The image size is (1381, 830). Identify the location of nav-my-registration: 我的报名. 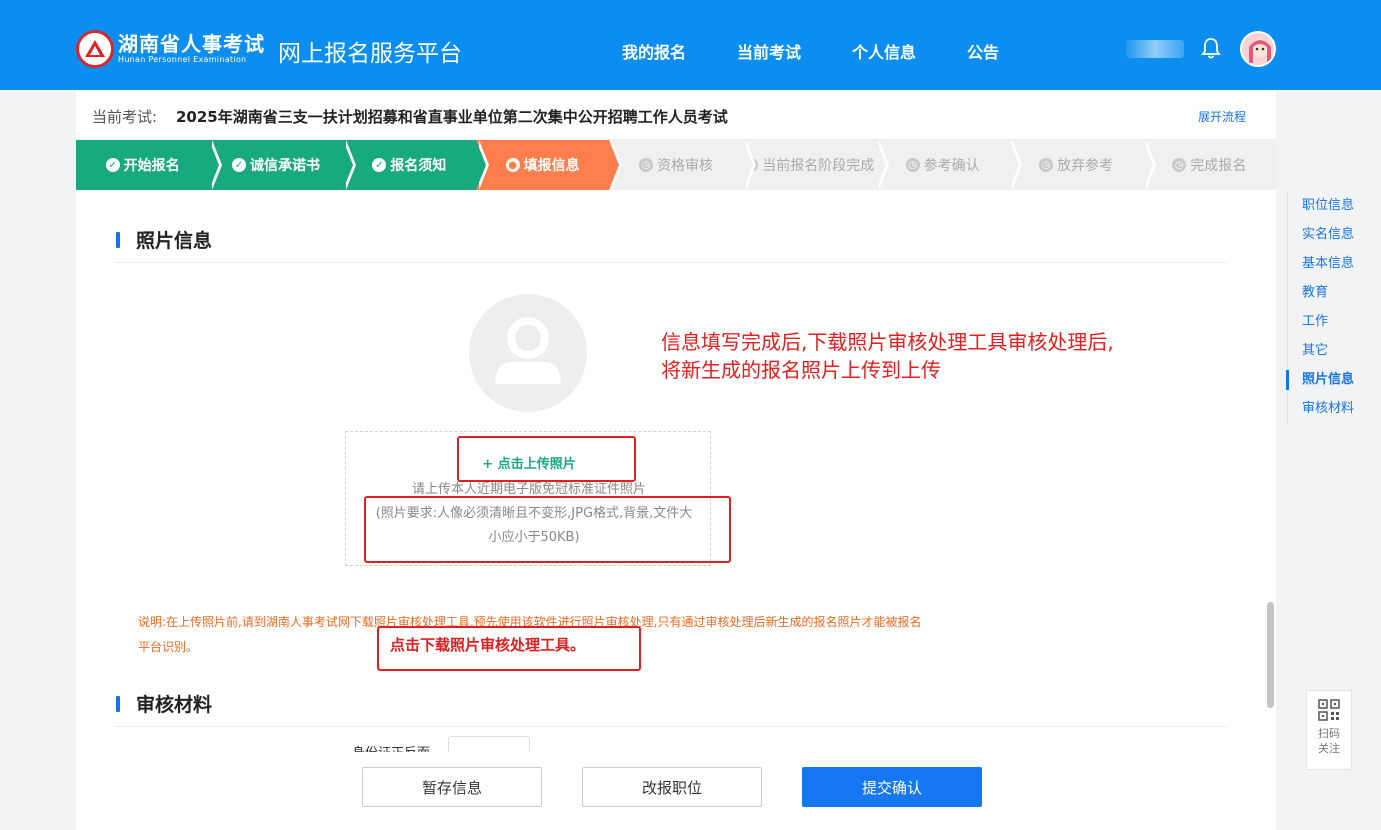
(654, 51).